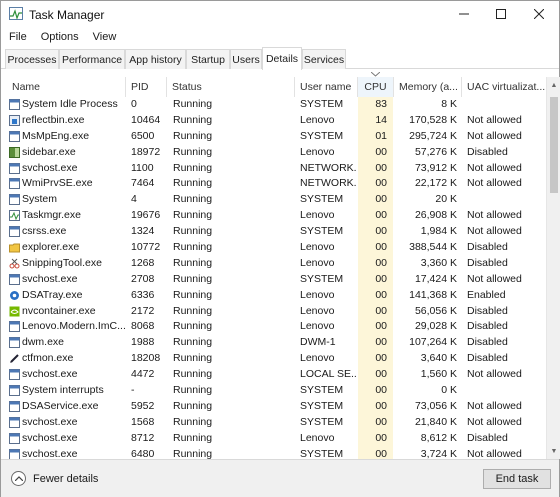 The height and width of the screenshot is (497, 560). I want to click on cell-uac: Not allowed, so click(494, 278).